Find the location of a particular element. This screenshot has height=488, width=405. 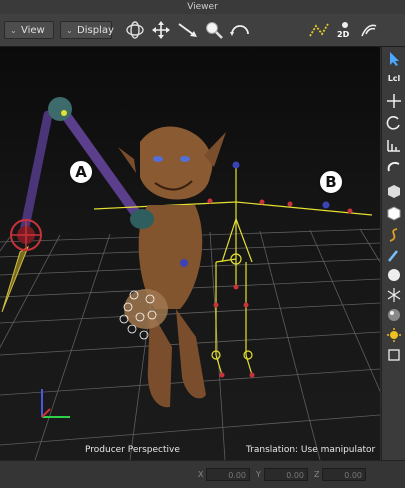

view-menu-button: ⌄ View is located at coordinates (29, 30).